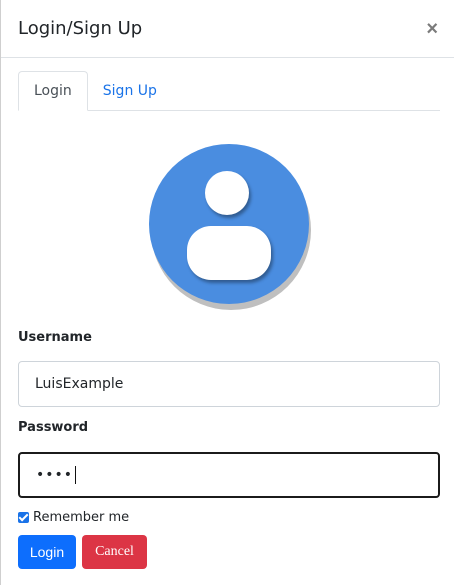 The image size is (454, 585). Describe the element at coordinates (229, 475) in the screenshot. I see `password-input: ••••` at that location.